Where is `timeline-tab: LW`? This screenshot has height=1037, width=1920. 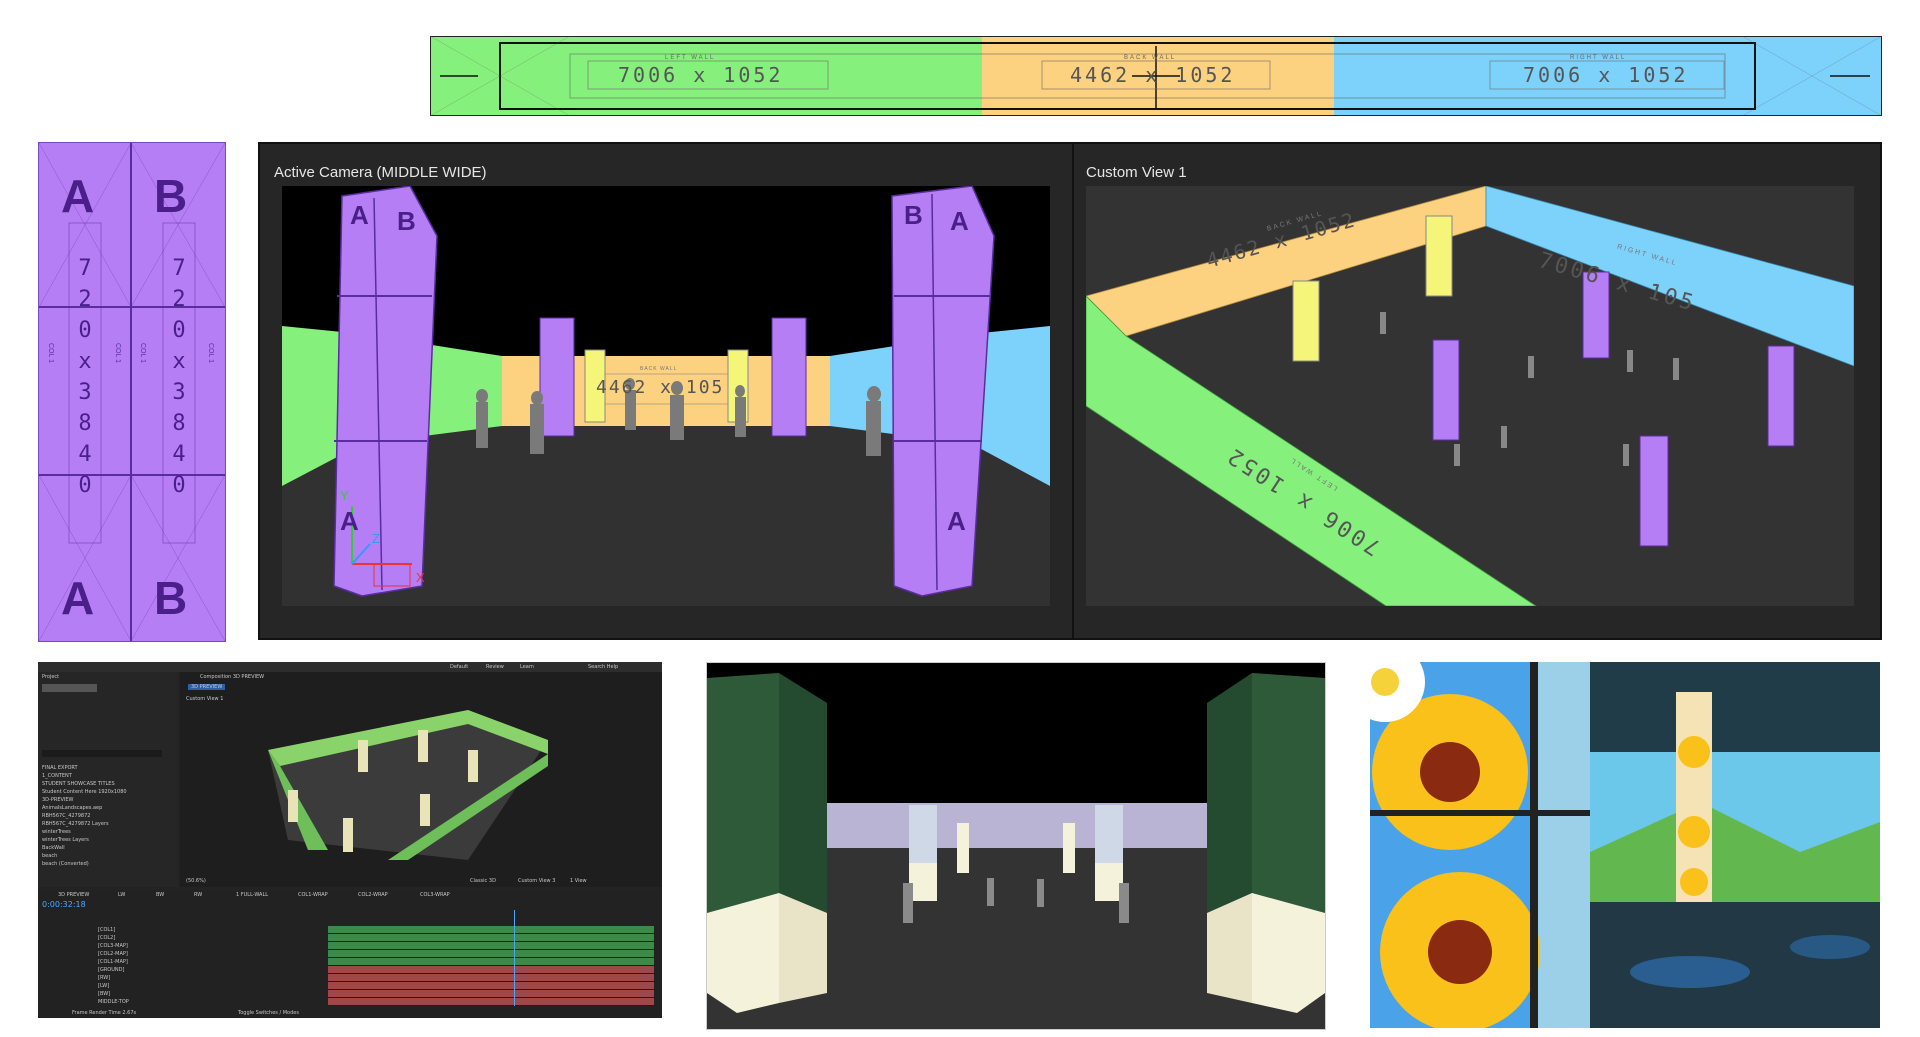
timeline-tab: LW is located at coordinates (121, 895).